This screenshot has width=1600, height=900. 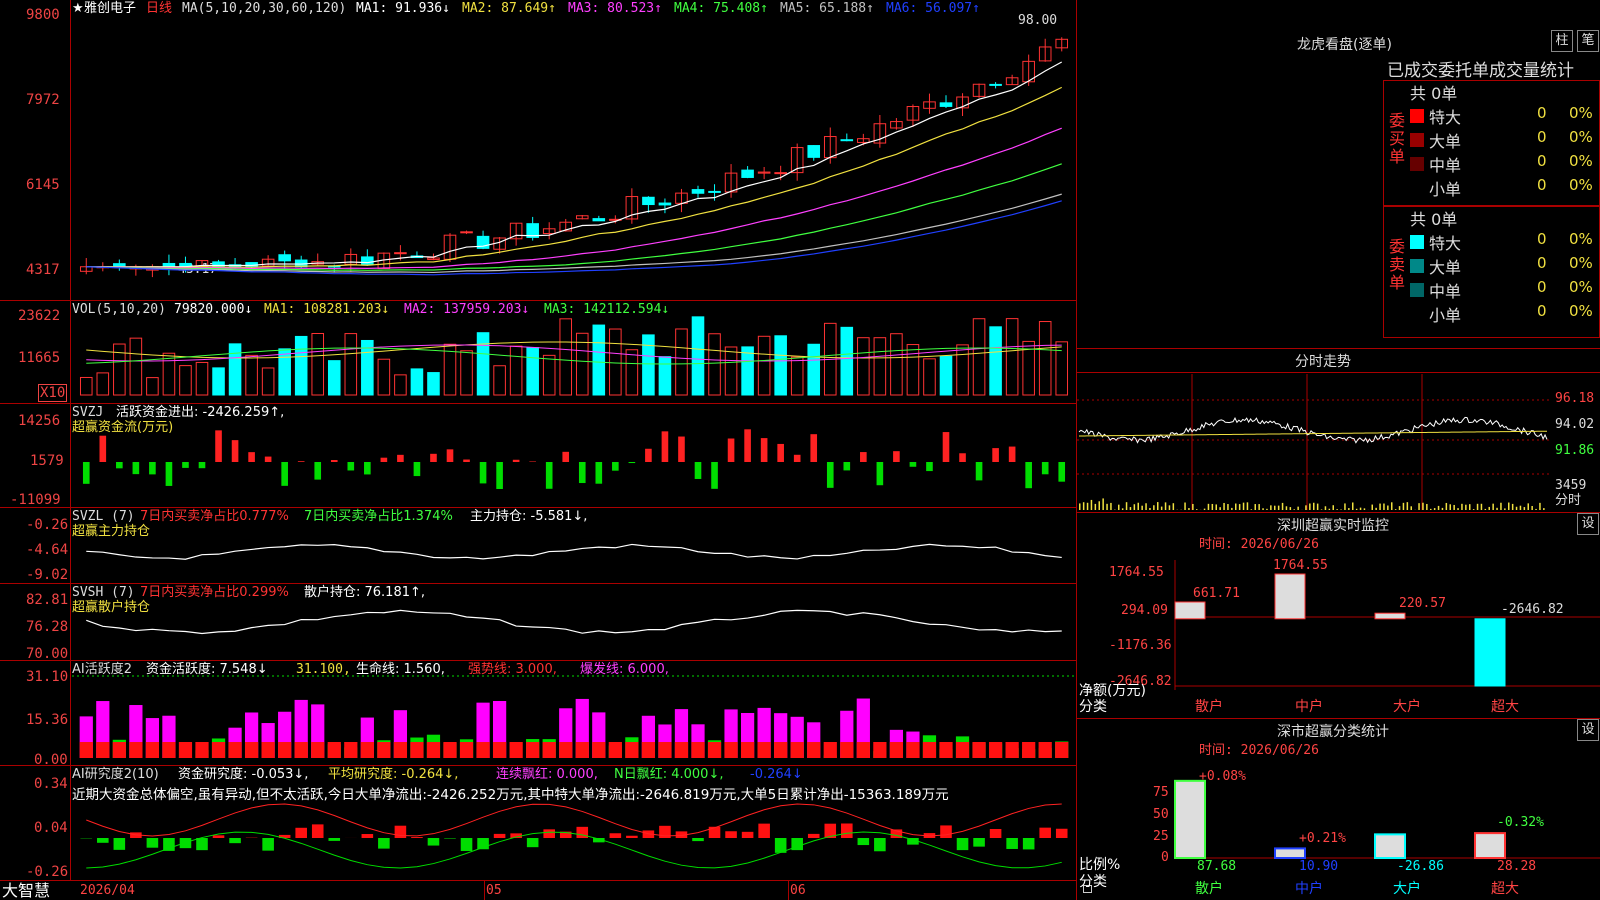 What do you see at coordinates (574, 551) in the screenshot?
I see `main-force-line` at bounding box center [574, 551].